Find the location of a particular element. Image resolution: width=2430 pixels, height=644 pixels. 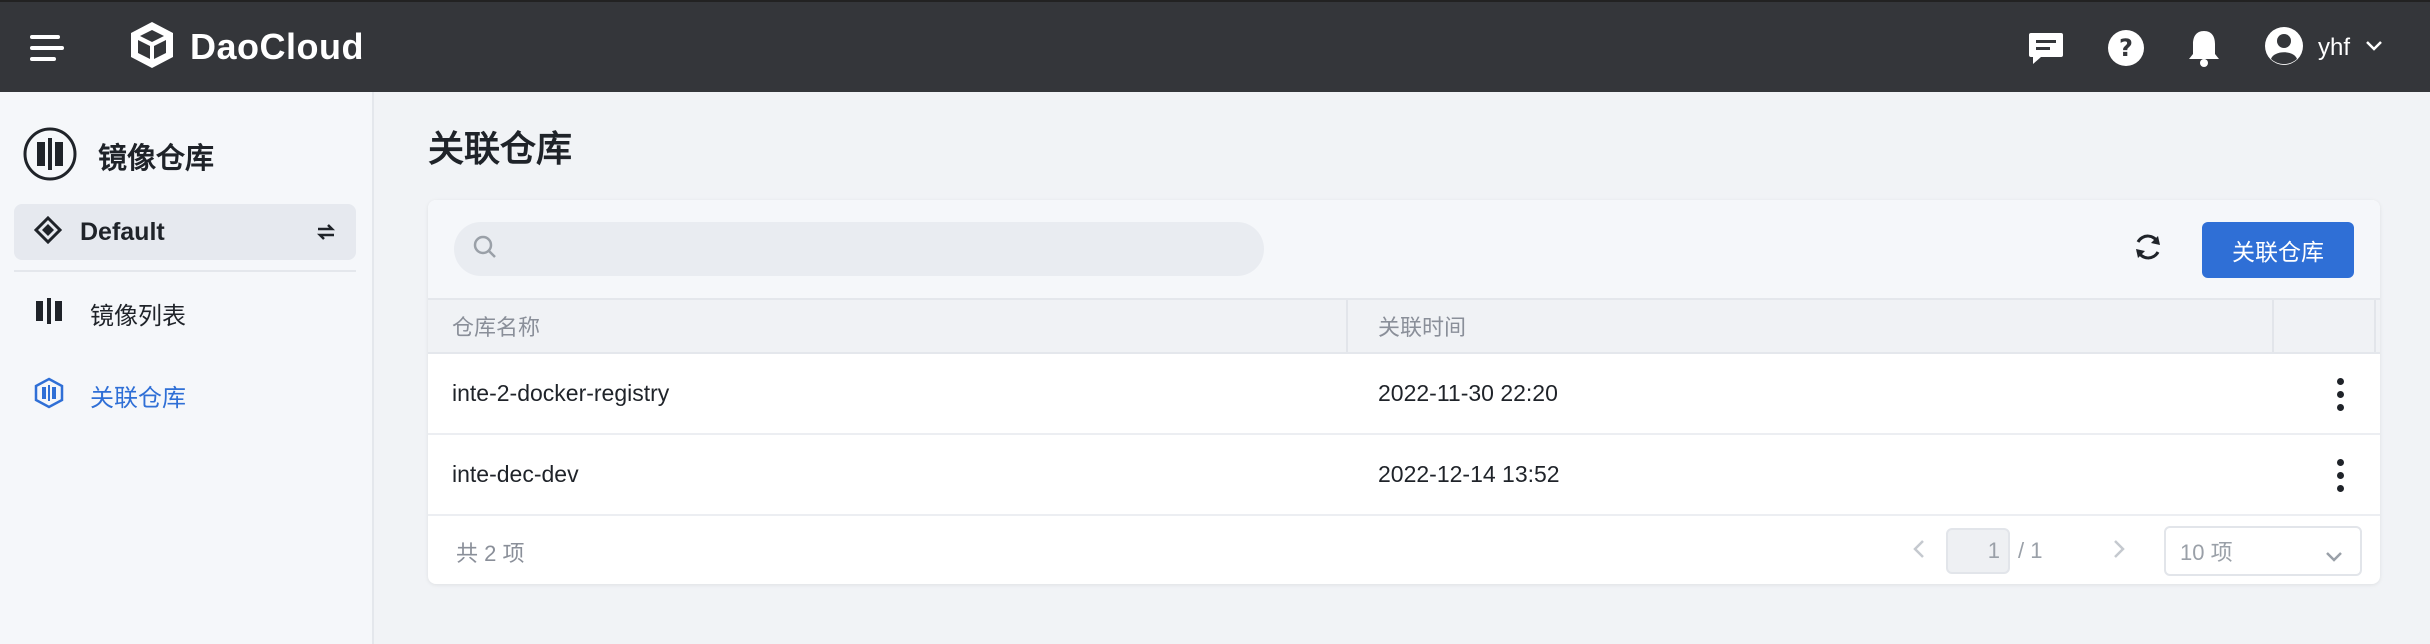

module-header: 镜像仓库 is located at coordinates (118, 156).